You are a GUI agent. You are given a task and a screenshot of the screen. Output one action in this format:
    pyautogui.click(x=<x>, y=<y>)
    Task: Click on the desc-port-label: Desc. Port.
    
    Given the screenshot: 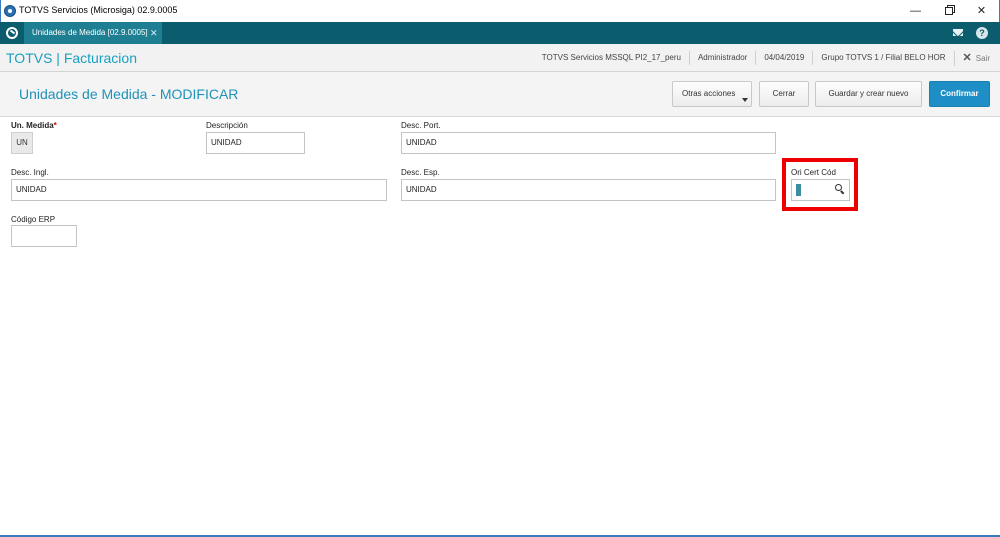 What is the action you would take?
    pyautogui.click(x=421, y=125)
    